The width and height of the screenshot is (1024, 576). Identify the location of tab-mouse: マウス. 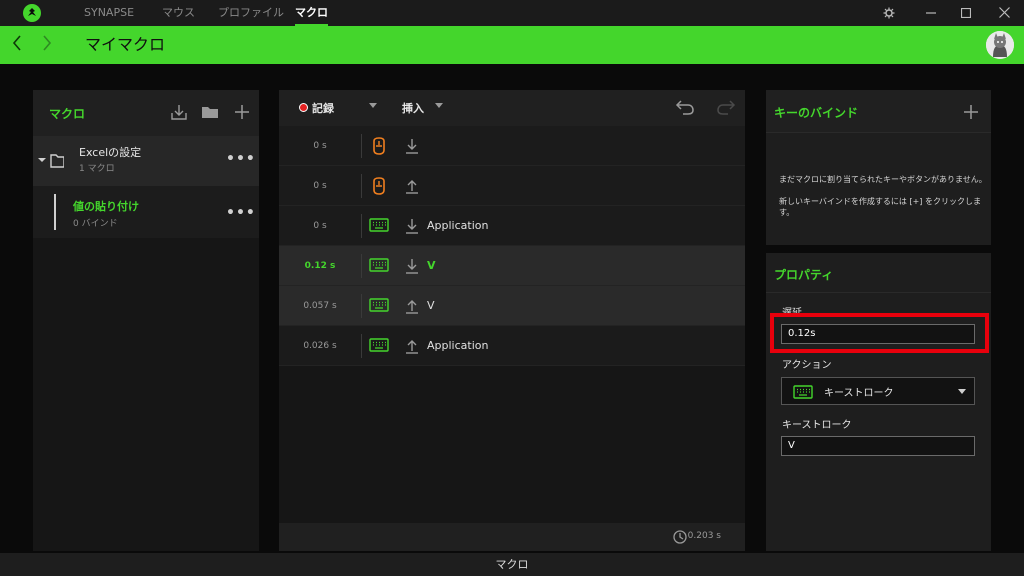
(178, 13).